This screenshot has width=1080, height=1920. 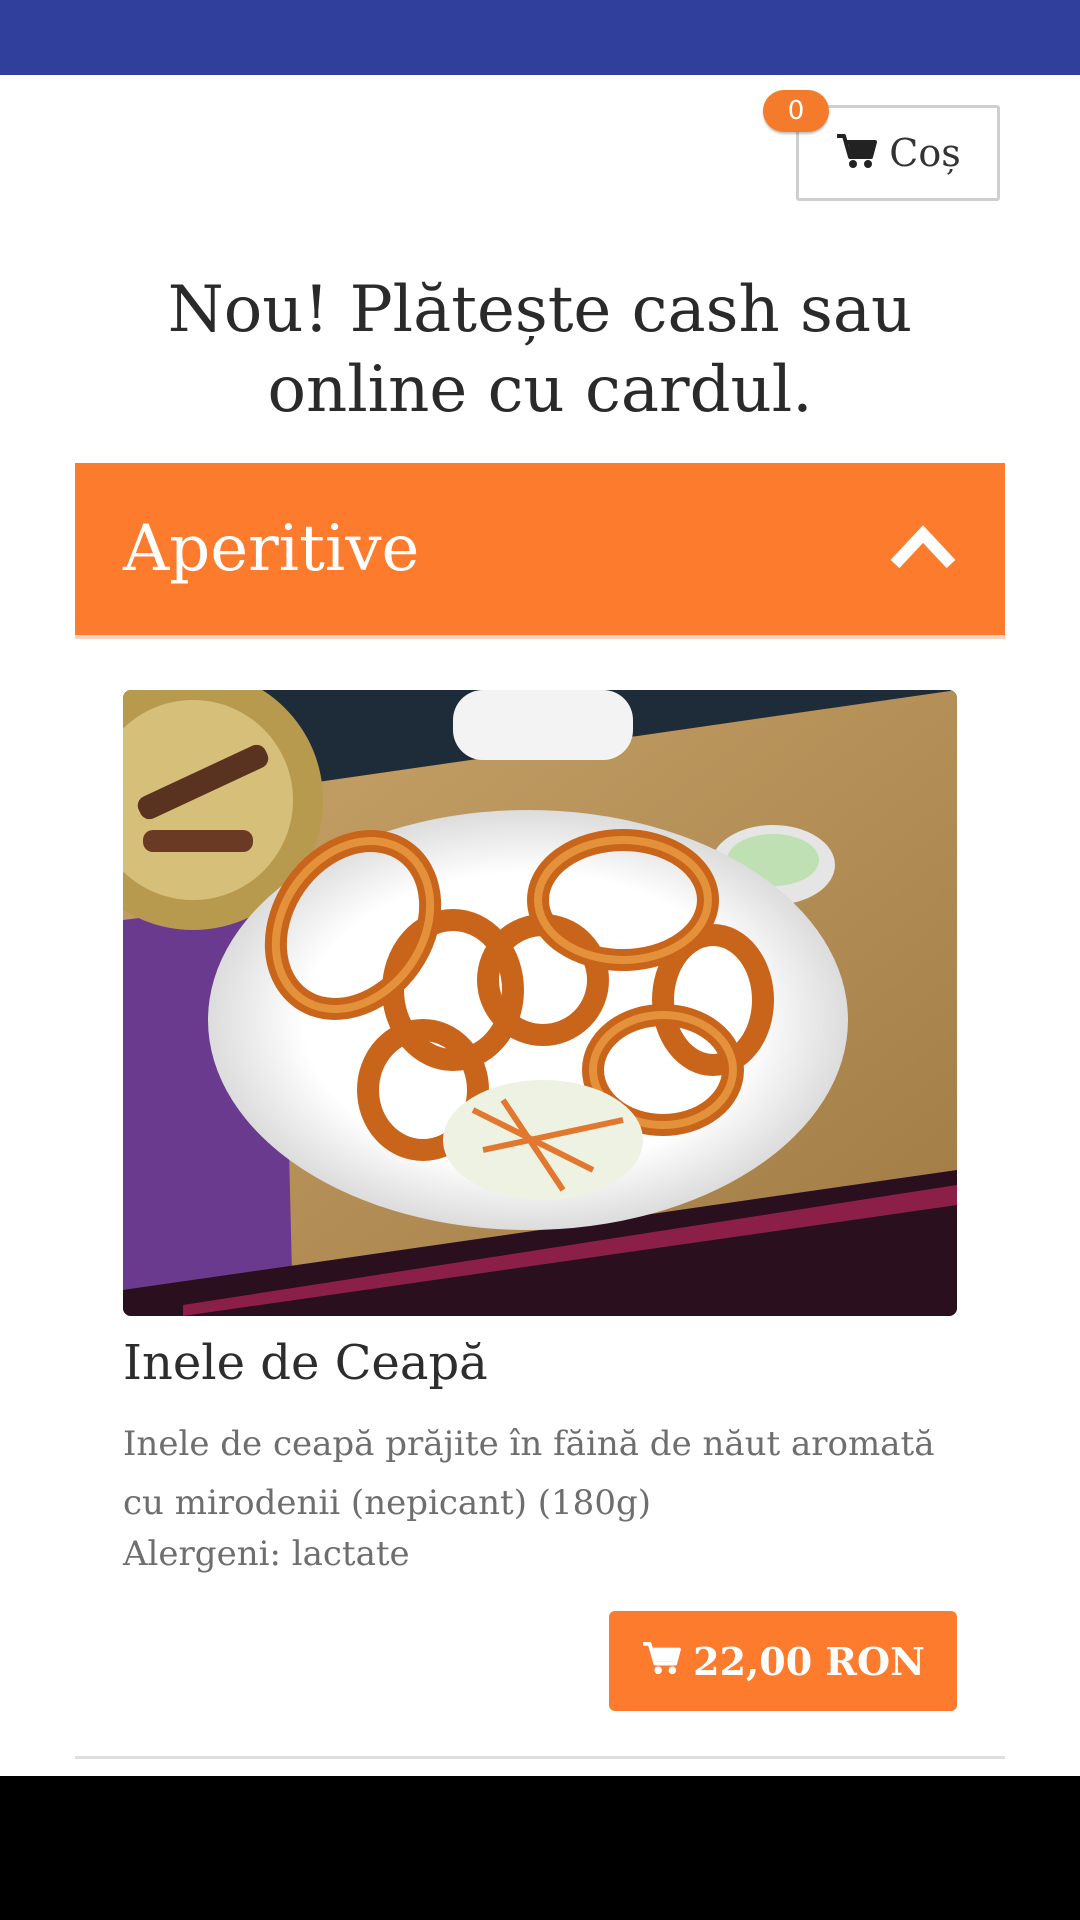 What do you see at coordinates (271, 549) in the screenshot?
I see `category-title: Aperitive` at bounding box center [271, 549].